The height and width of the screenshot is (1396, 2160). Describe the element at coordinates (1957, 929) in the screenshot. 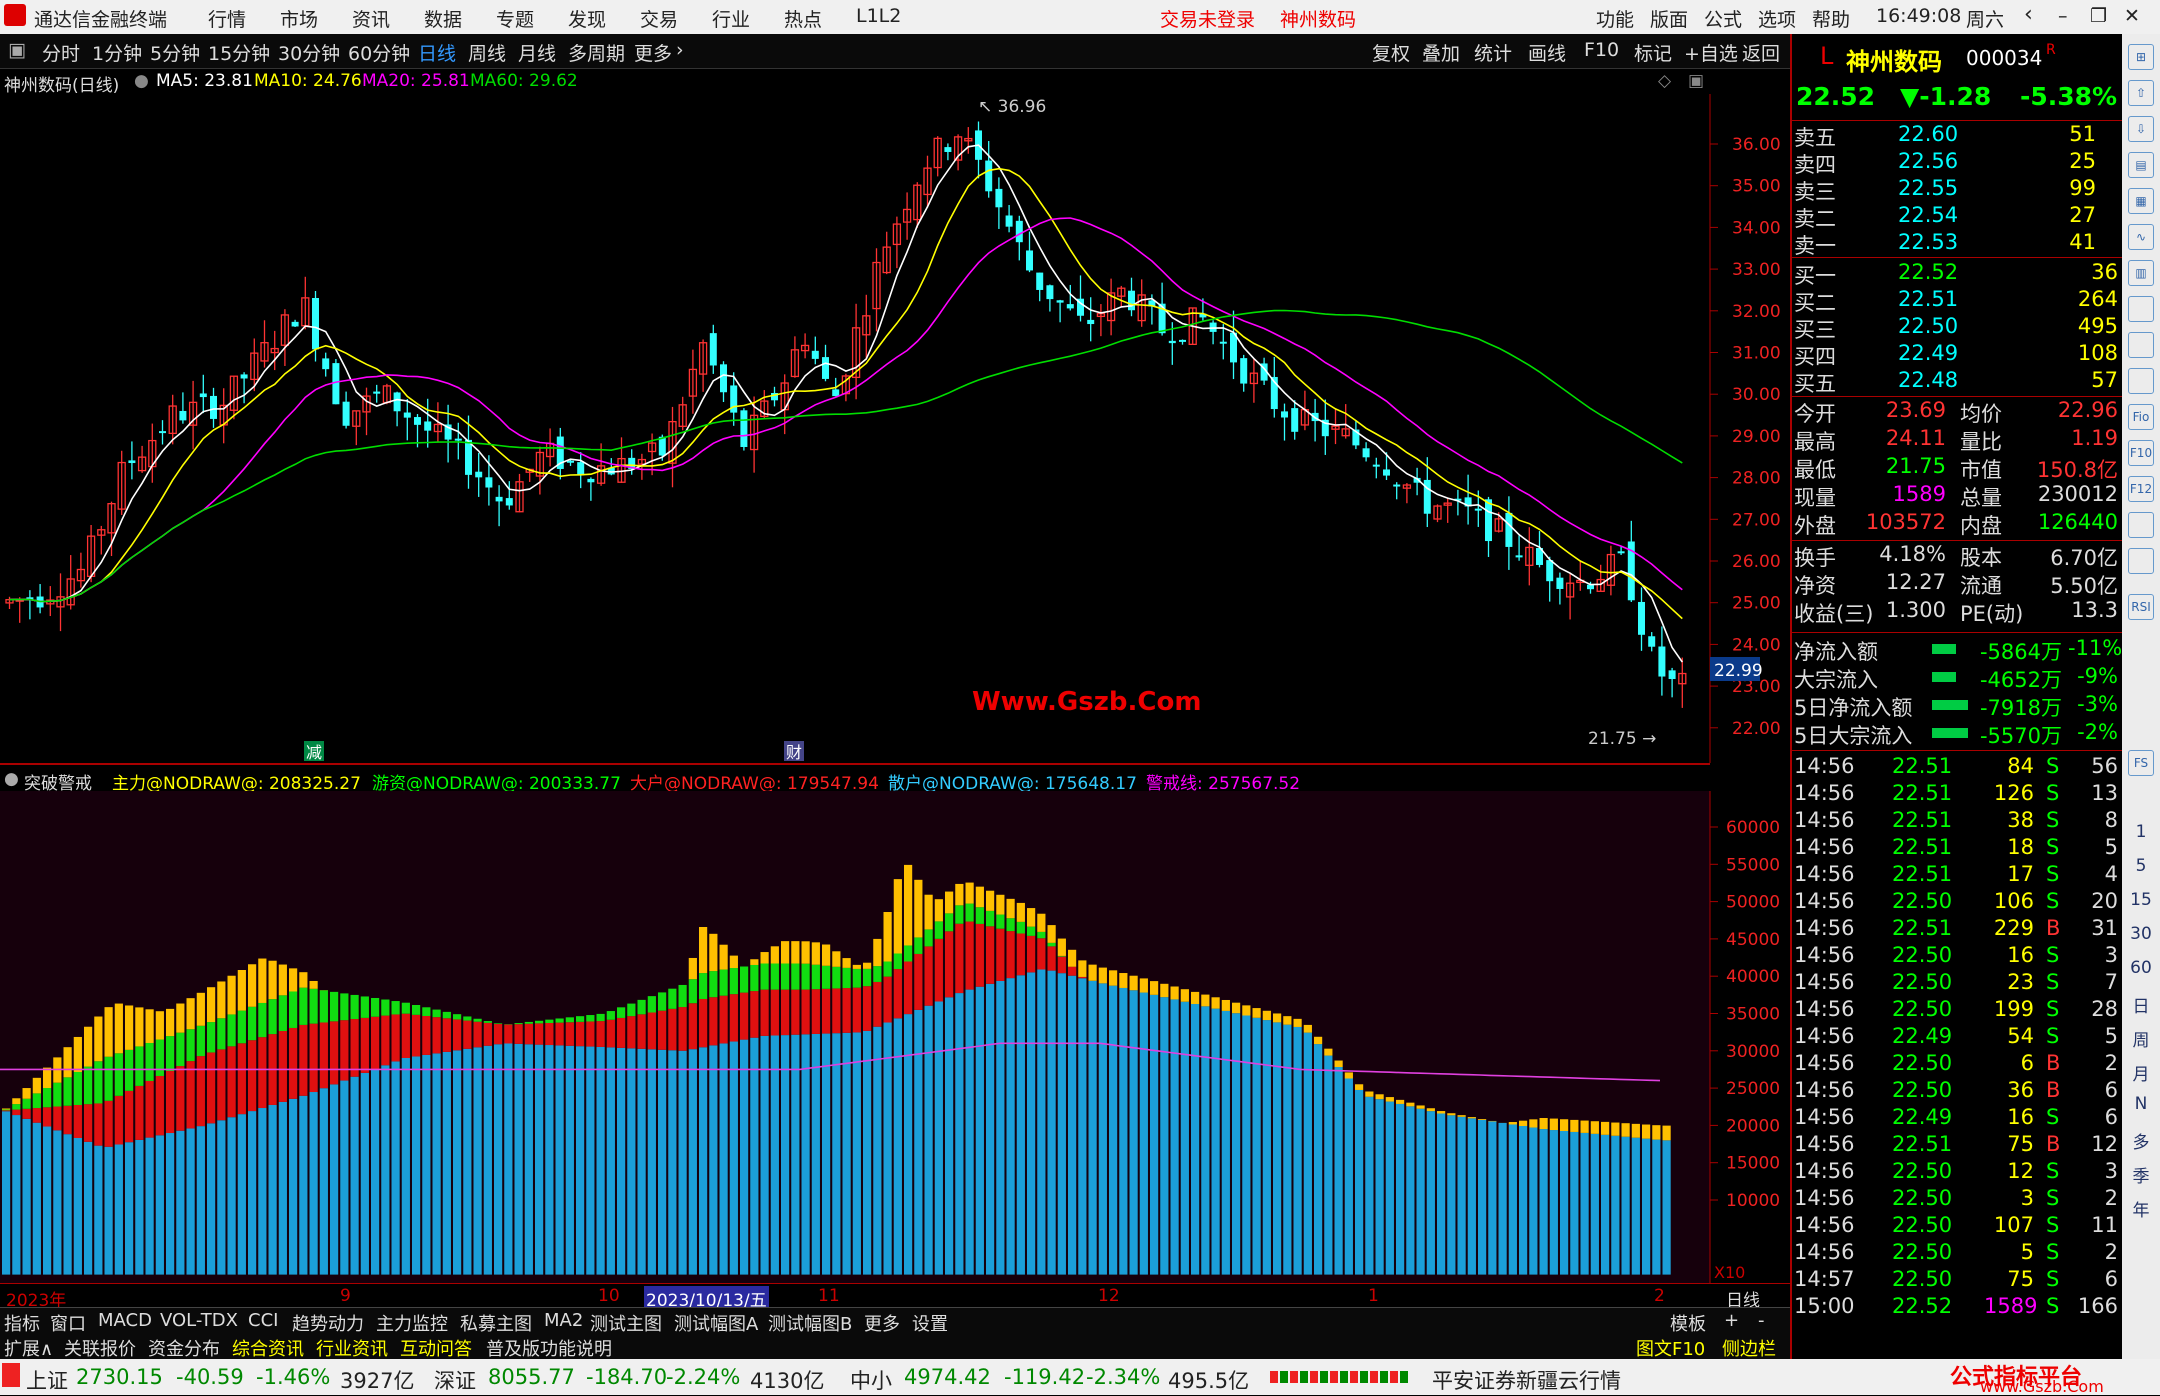

I see `tick-row: 14:5622.51229B31` at that location.